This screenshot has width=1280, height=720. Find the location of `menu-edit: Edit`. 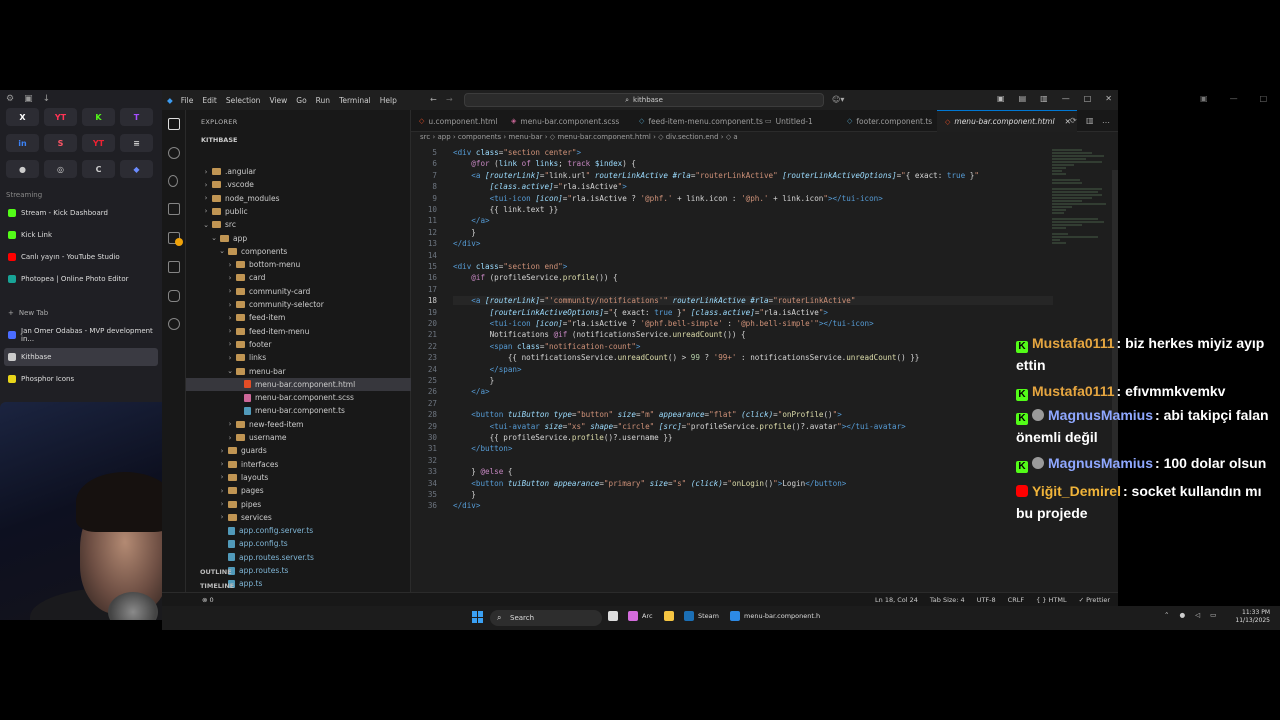

menu-edit: Edit is located at coordinates (209, 100).